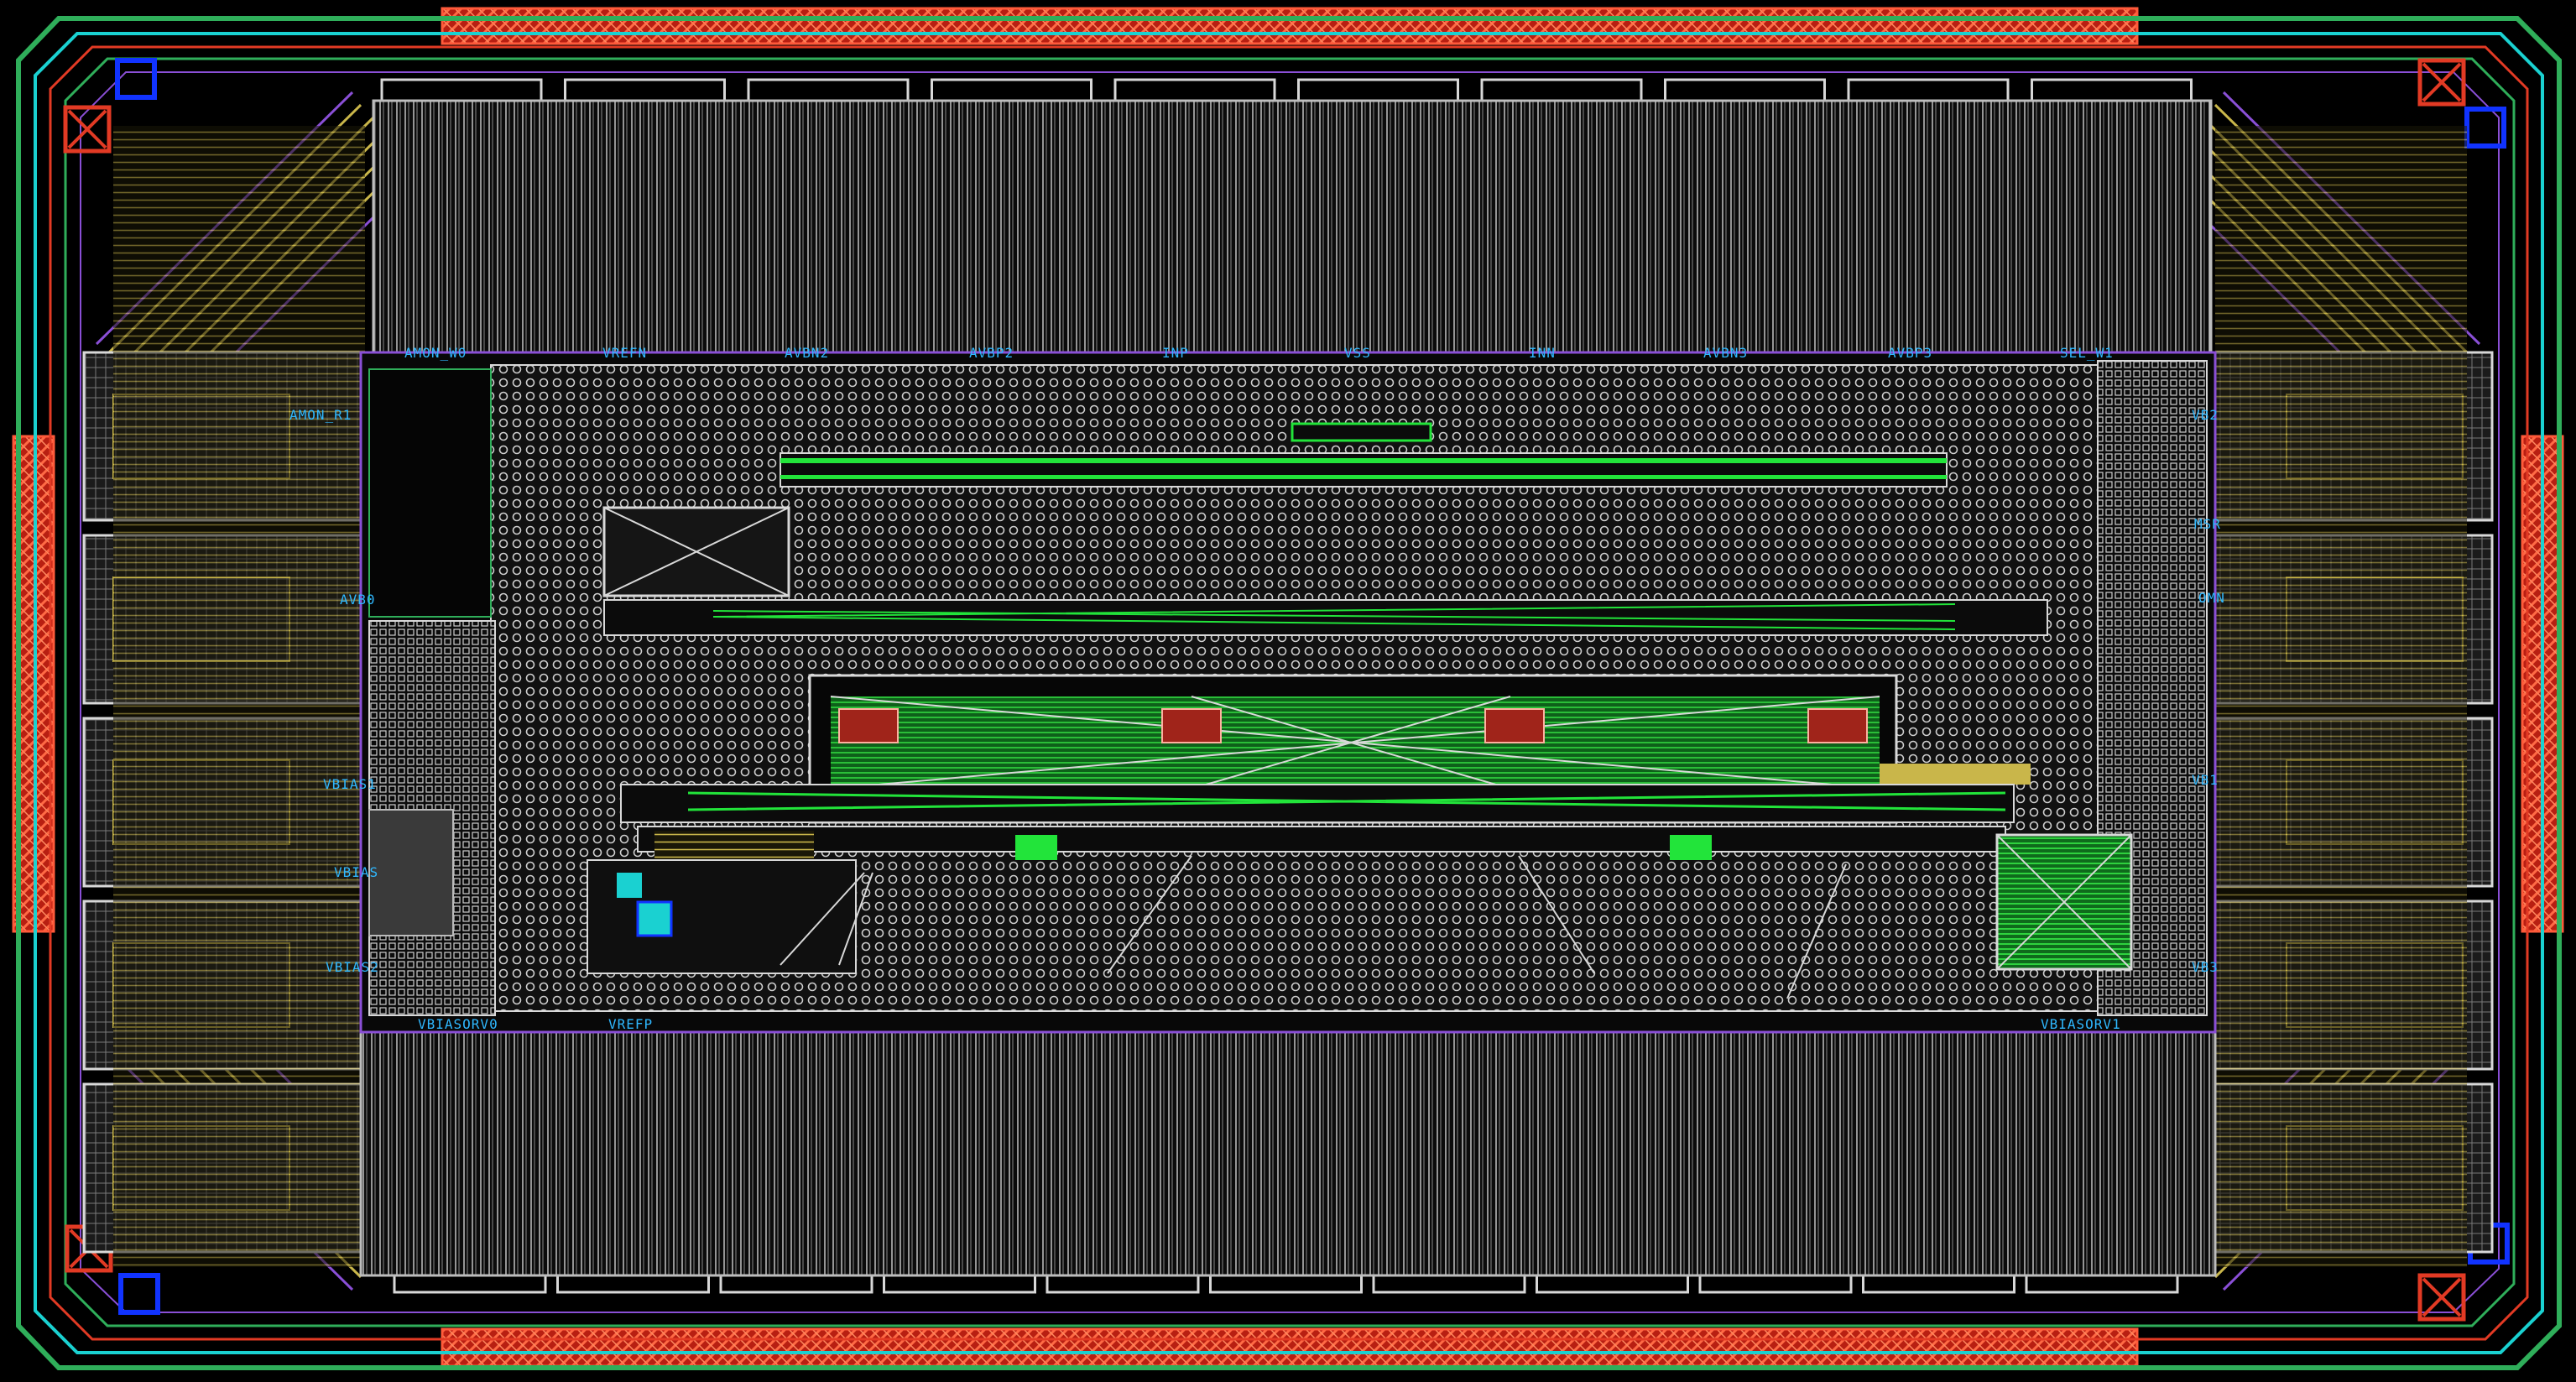 The height and width of the screenshot is (1382, 2576). Describe the element at coordinates (356, 872) in the screenshot. I see `pin-label-left-3: VBIAS` at that location.